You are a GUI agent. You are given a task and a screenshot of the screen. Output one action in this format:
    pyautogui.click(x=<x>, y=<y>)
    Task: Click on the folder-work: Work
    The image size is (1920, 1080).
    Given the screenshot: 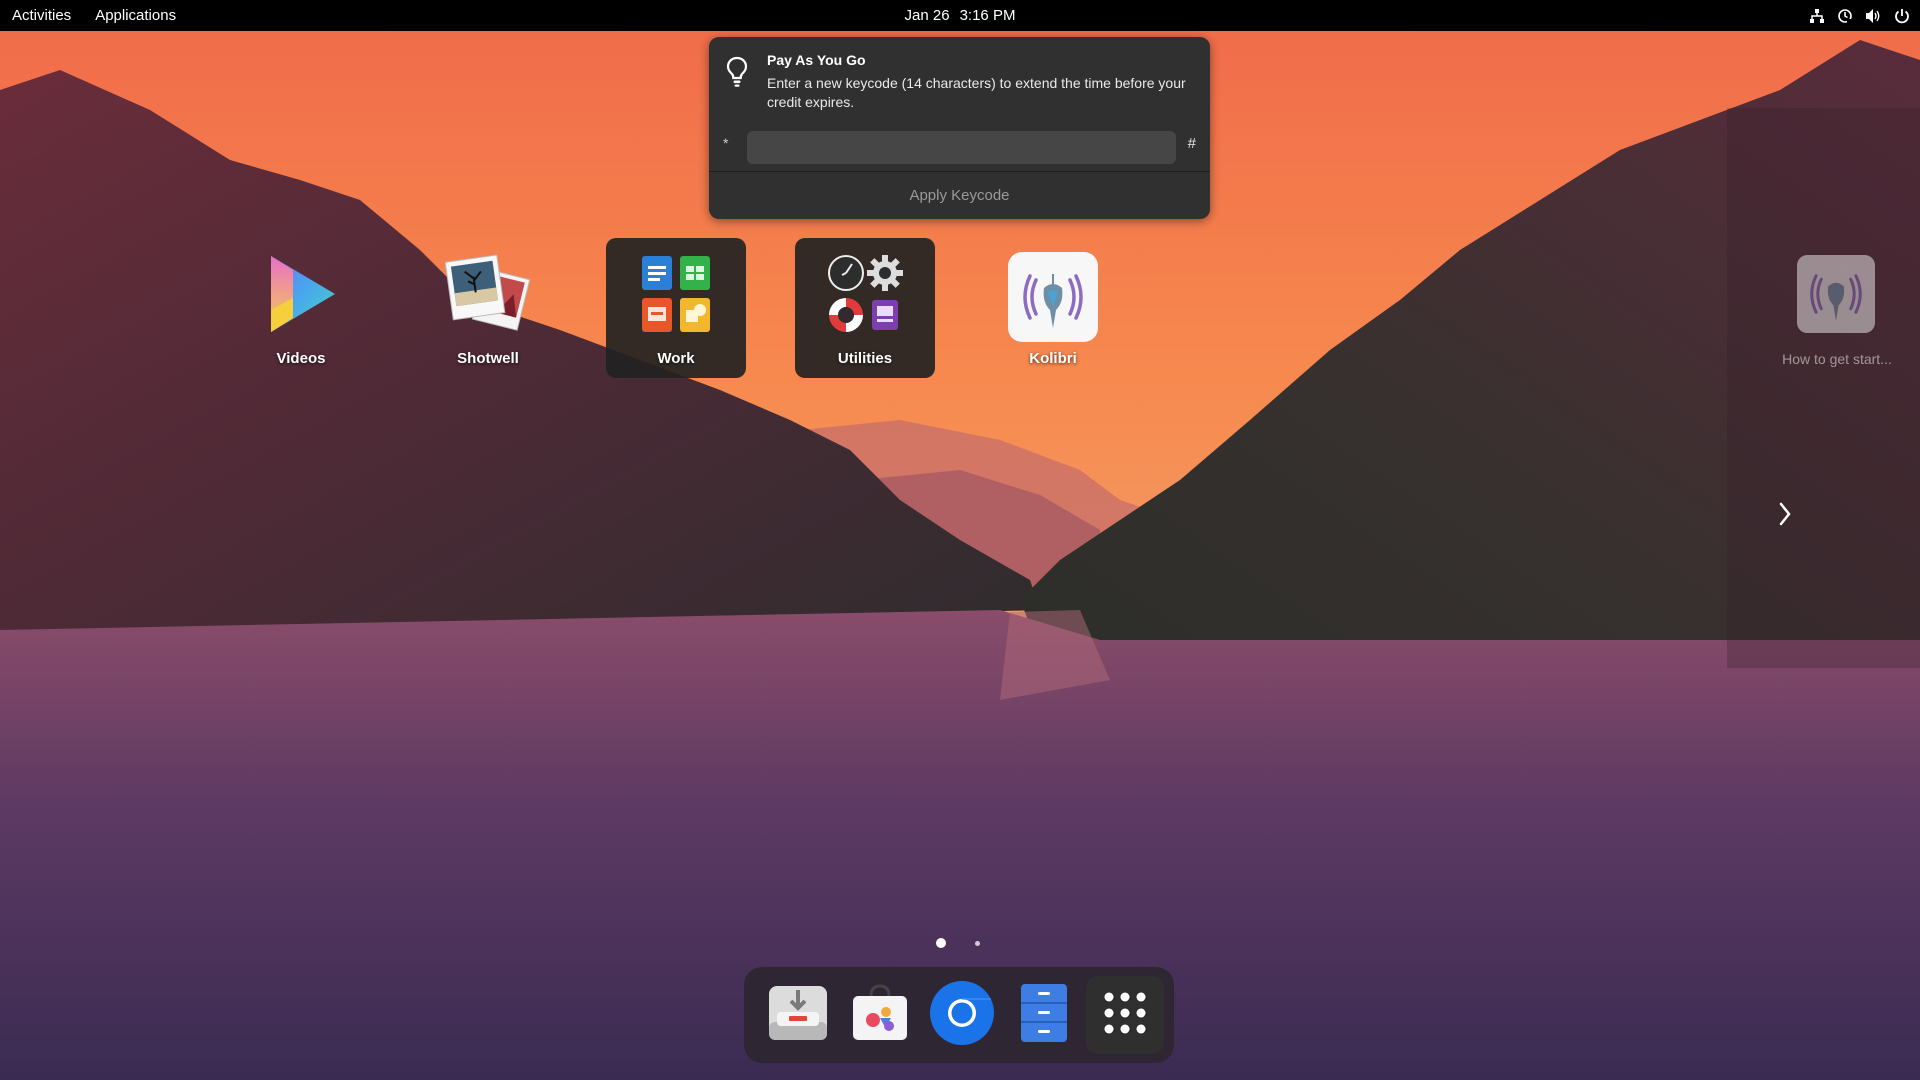 What is the action you would take?
    pyautogui.click(x=676, y=308)
    